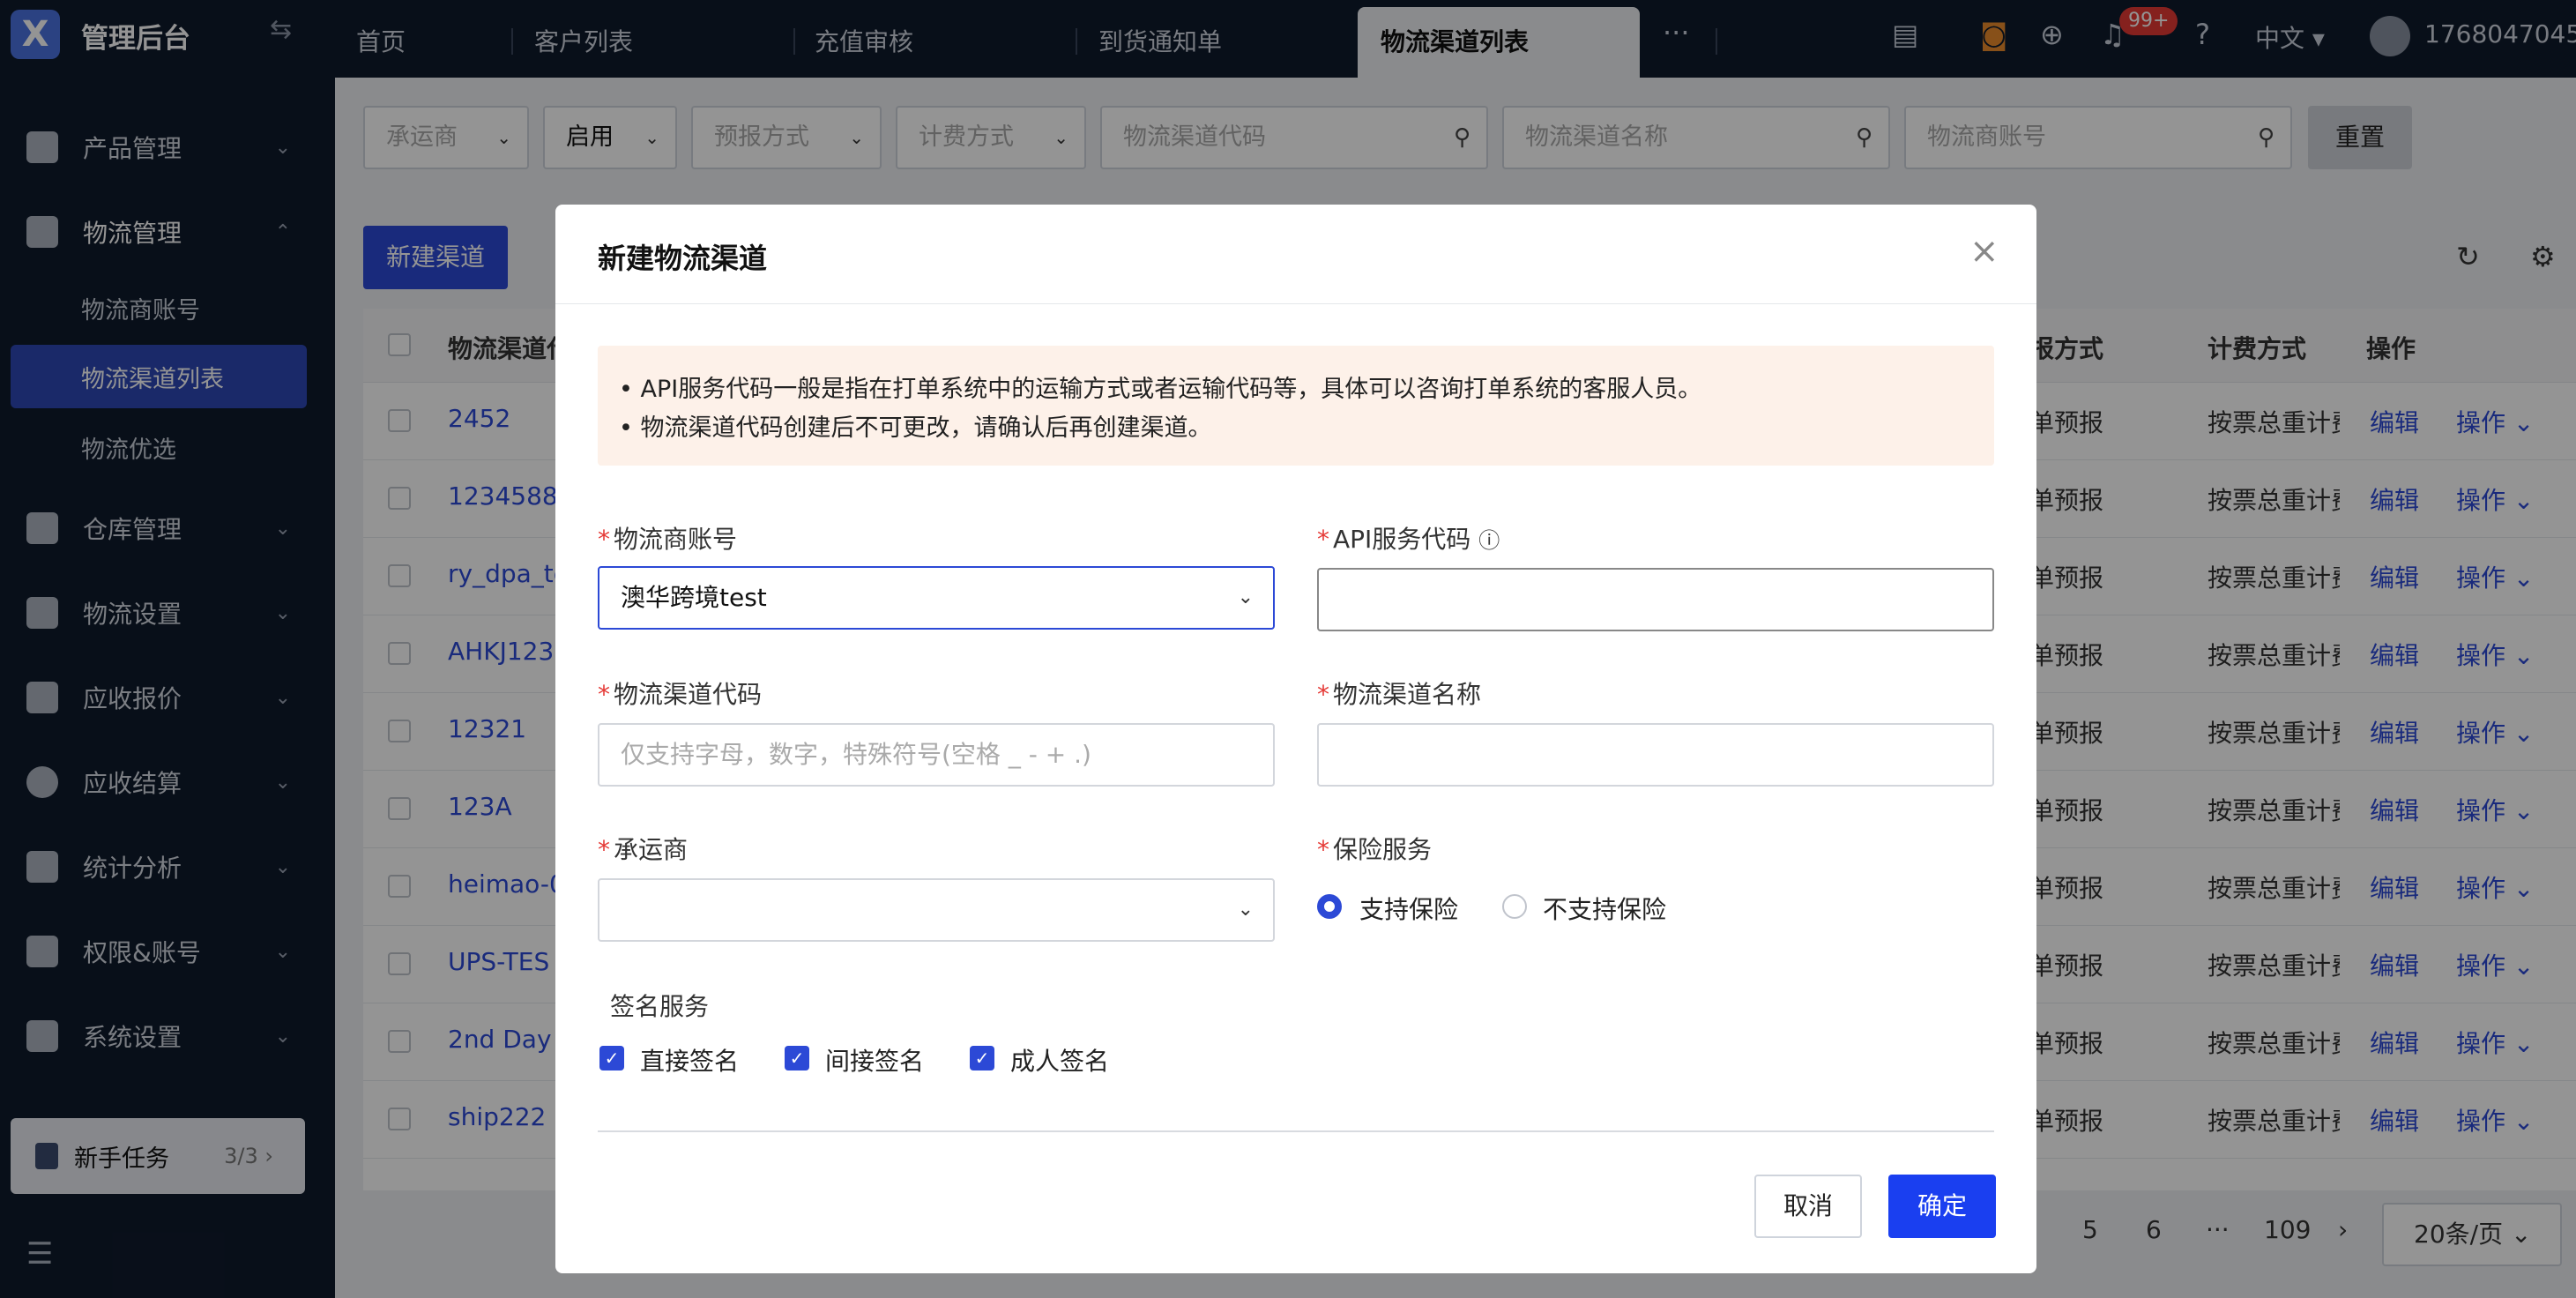 Image resolution: width=2576 pixels, height=1298 pixels. What do you see at coordinates (1656, 755) in the screenshot?
I see `channel-name-input` at bounding box center [1656, 755].